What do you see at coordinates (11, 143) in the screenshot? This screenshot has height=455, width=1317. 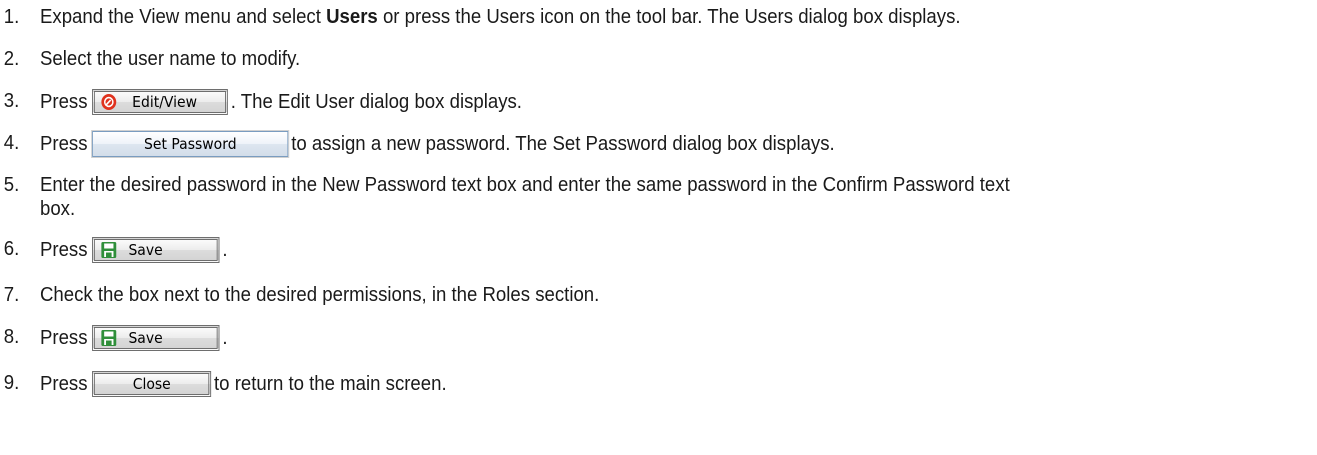 I see `step-number: 4.` at bounding box center [11, 143].